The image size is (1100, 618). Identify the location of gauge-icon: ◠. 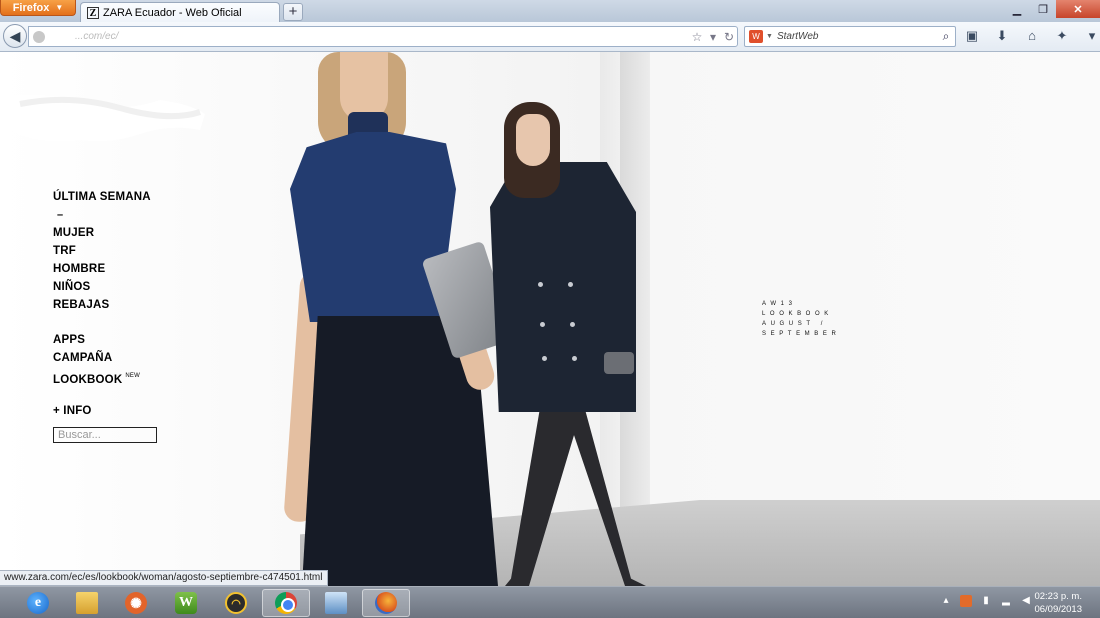
(236, 603).